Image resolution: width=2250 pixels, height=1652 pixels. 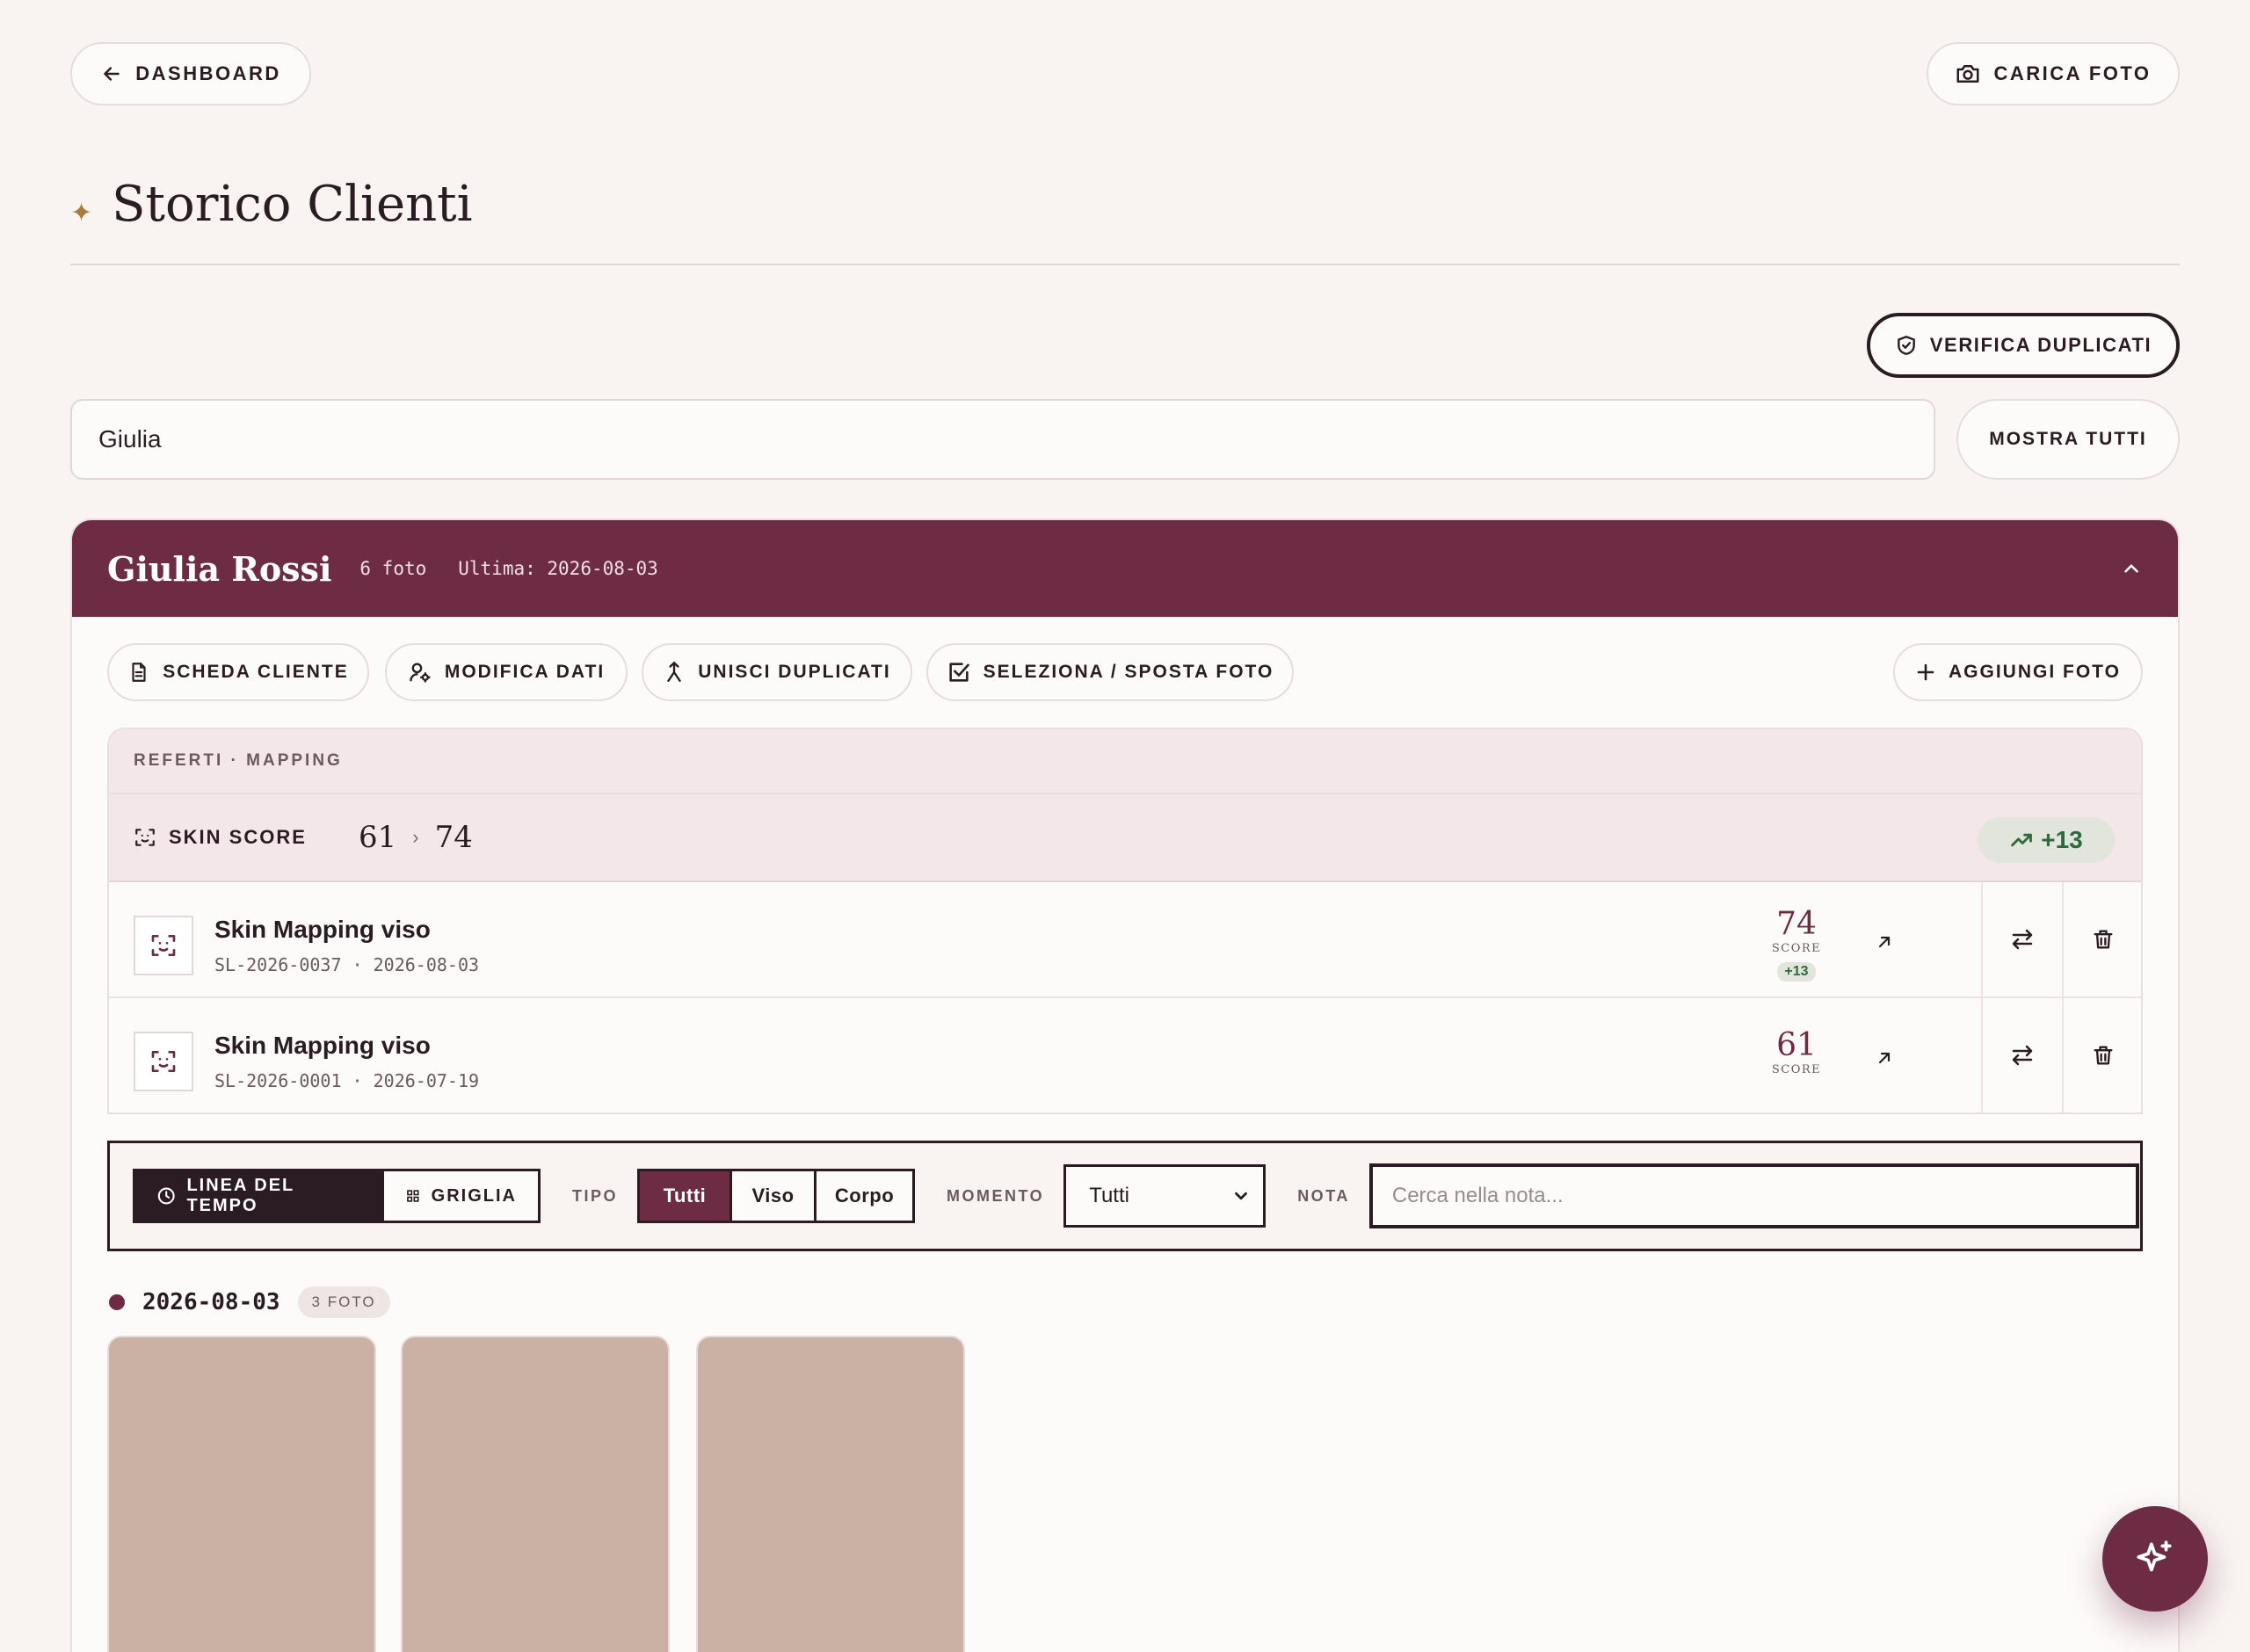 I want to click on report-score: 74 SCORE +13, so click(x=1796, y=946).